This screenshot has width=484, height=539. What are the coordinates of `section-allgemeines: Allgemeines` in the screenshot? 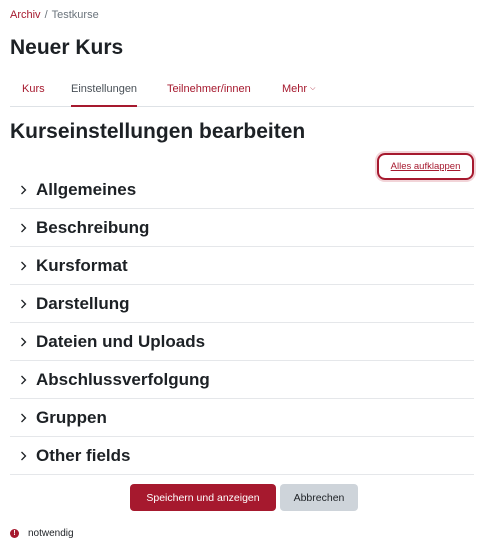 It's located at (242, 190).